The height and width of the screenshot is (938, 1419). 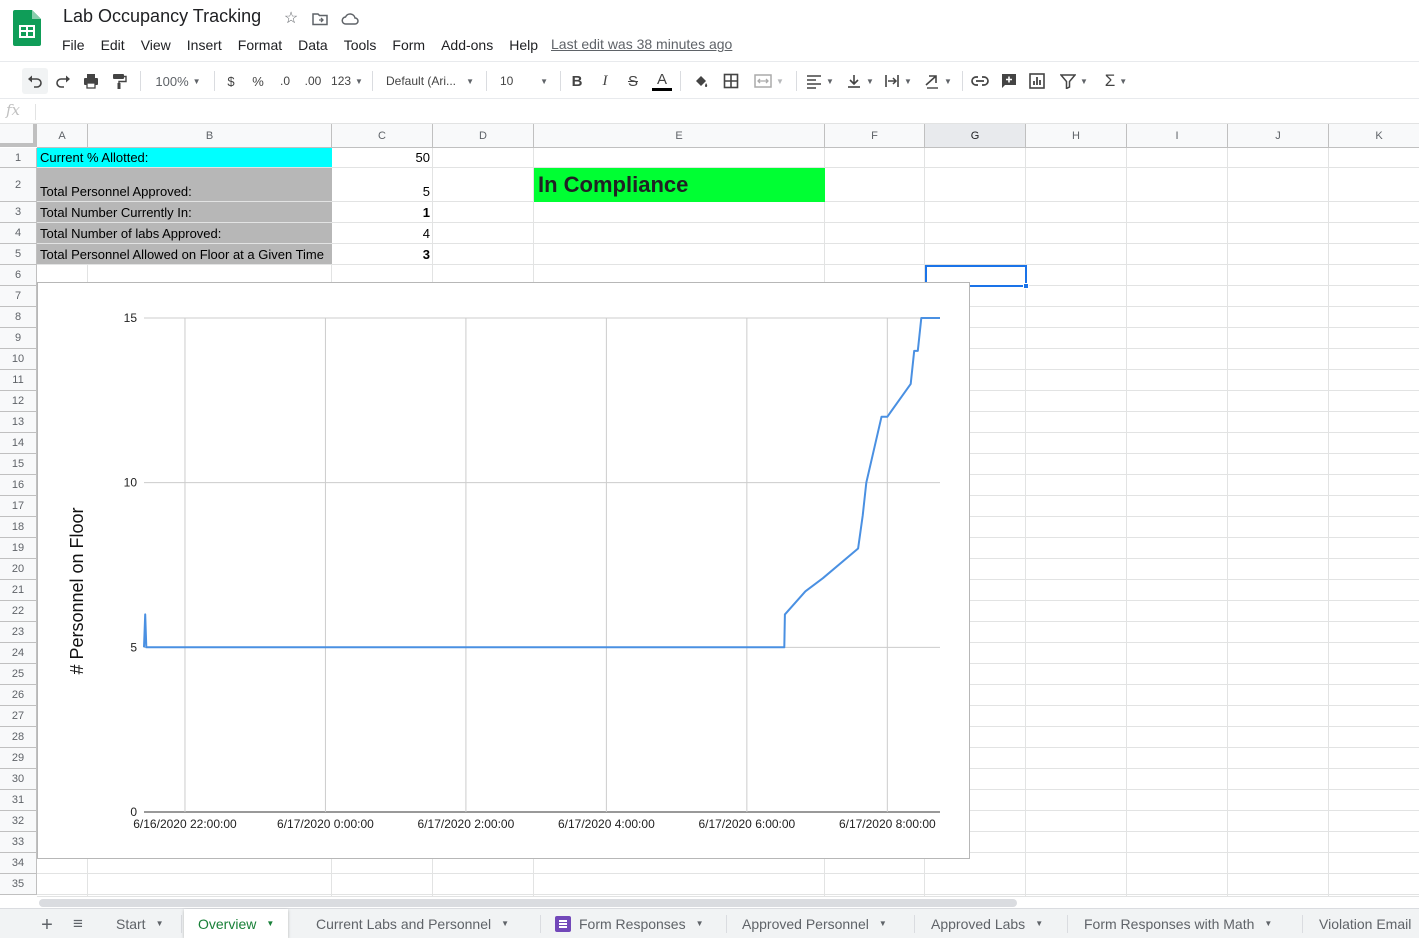 What do you see at coordinates (18, 359) in the screenshot?
I see `row-header-10: 10` at bounding box center [18, 359].